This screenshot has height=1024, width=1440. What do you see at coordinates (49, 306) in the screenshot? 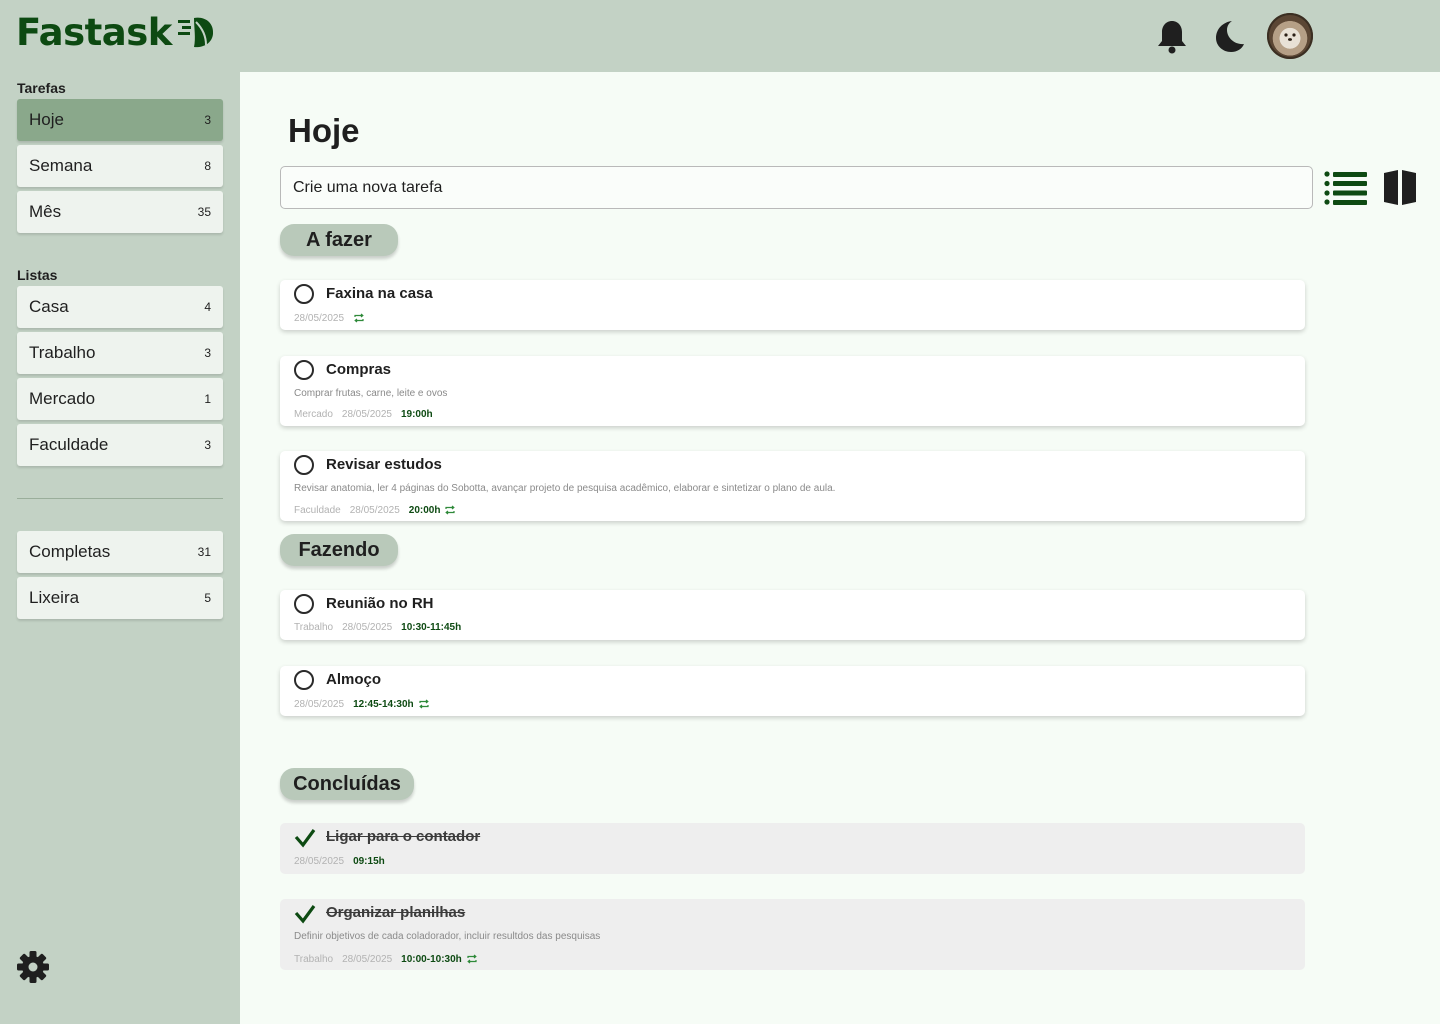
I see `sidebar-item-label: Casa` at bounding box center [49, 306].